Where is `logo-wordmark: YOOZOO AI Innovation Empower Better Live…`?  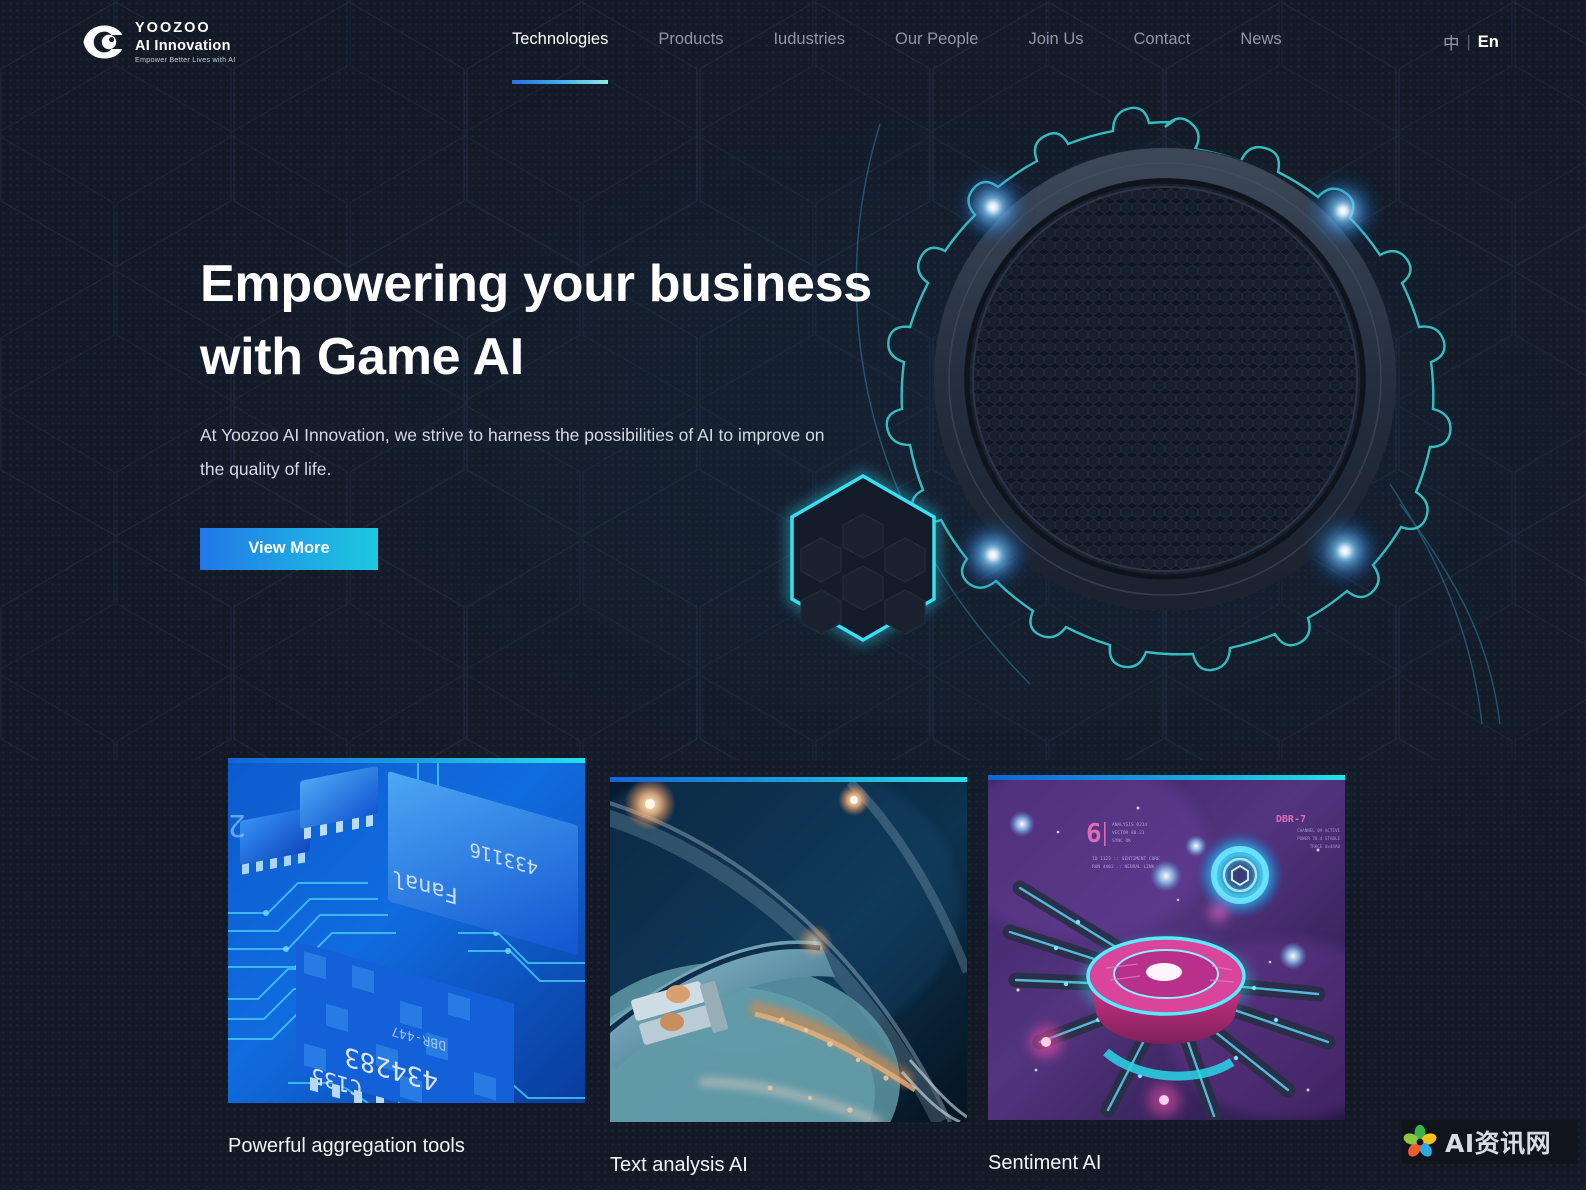
logo-wordmark: YOOZOO AI Innovation Empower Better Live… is located at coordinates (185, 41).